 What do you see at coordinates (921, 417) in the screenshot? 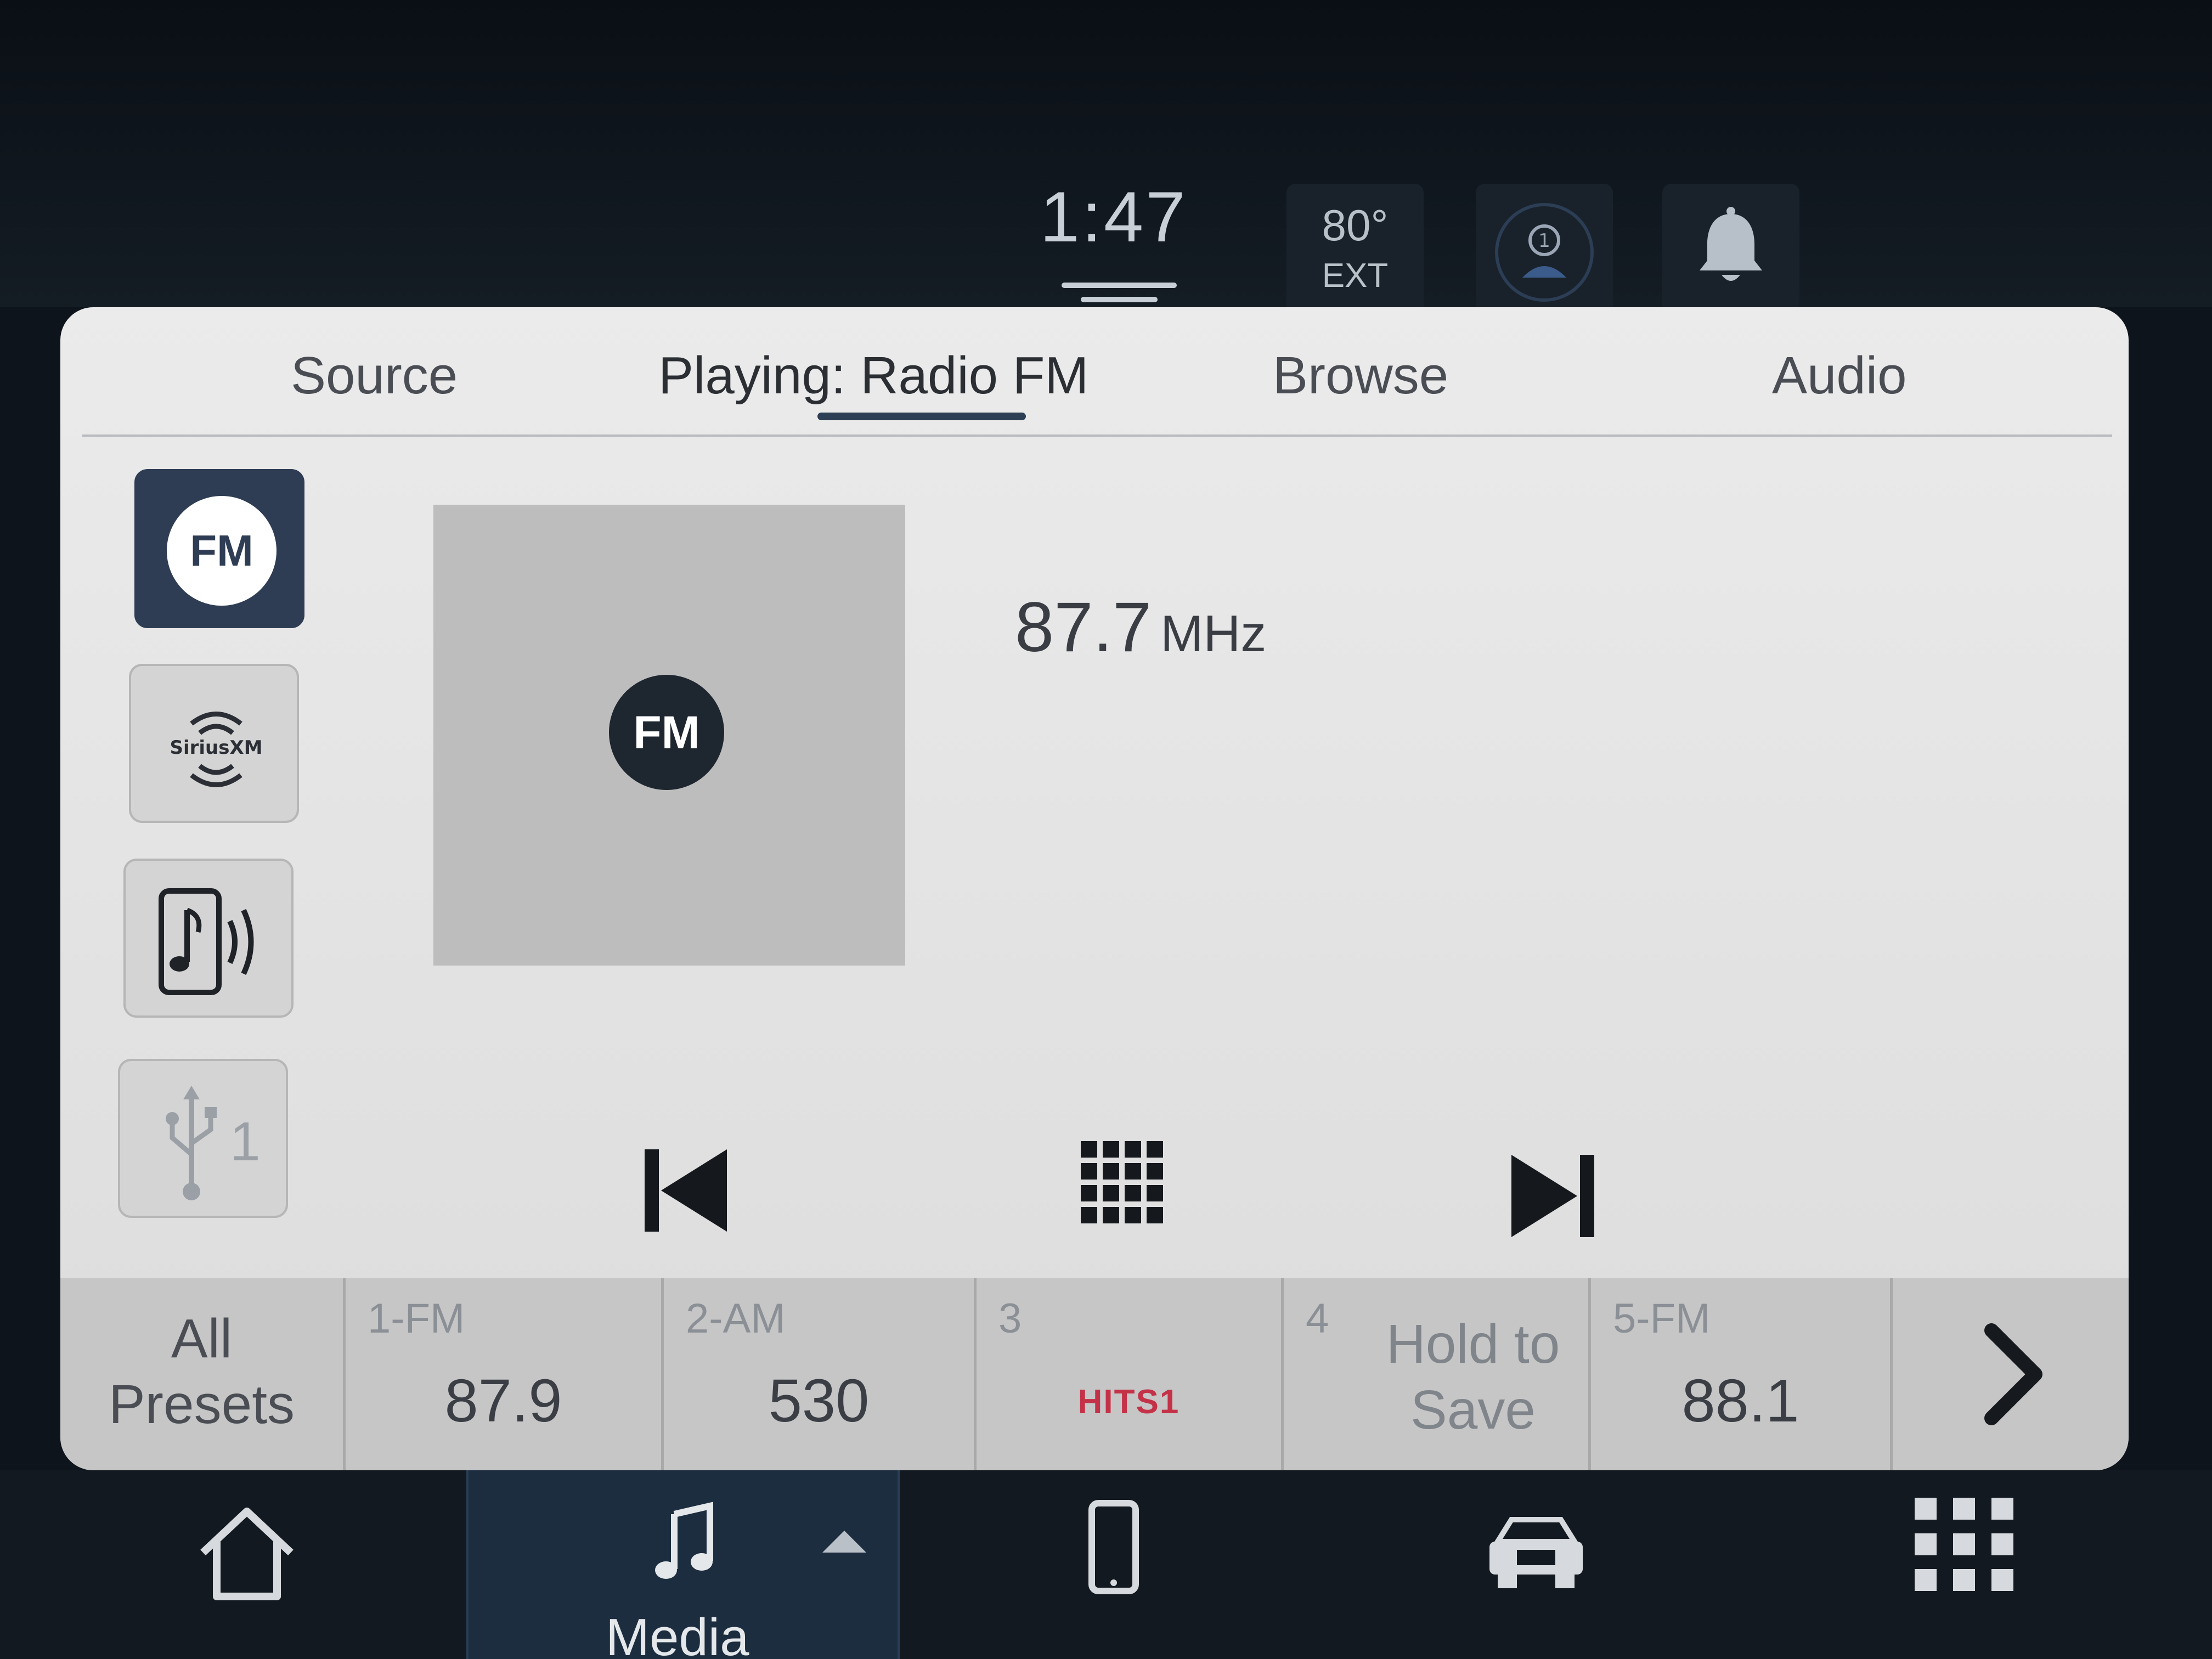
I see `active-tab-indicator` at bounding box center [921, 417].